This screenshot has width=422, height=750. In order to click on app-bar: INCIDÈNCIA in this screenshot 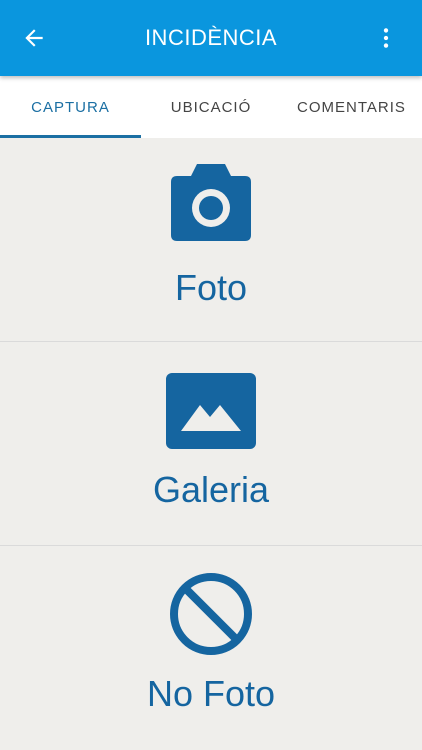, I will do `click(211, 38)`.